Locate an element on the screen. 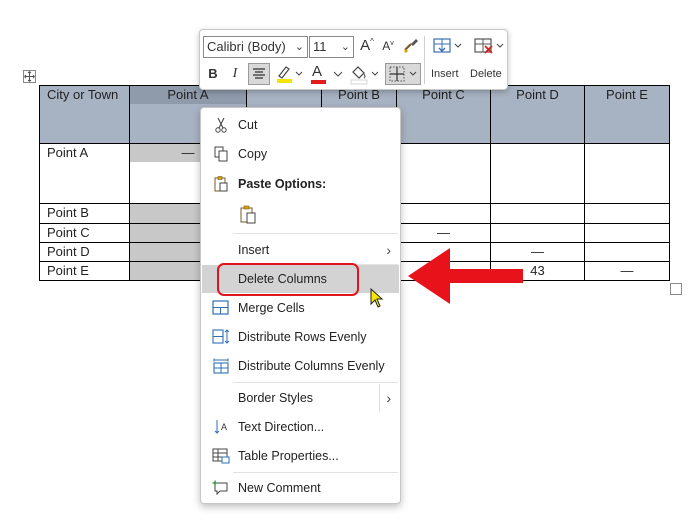  bold-button: B is located at coordinates (213, 73).